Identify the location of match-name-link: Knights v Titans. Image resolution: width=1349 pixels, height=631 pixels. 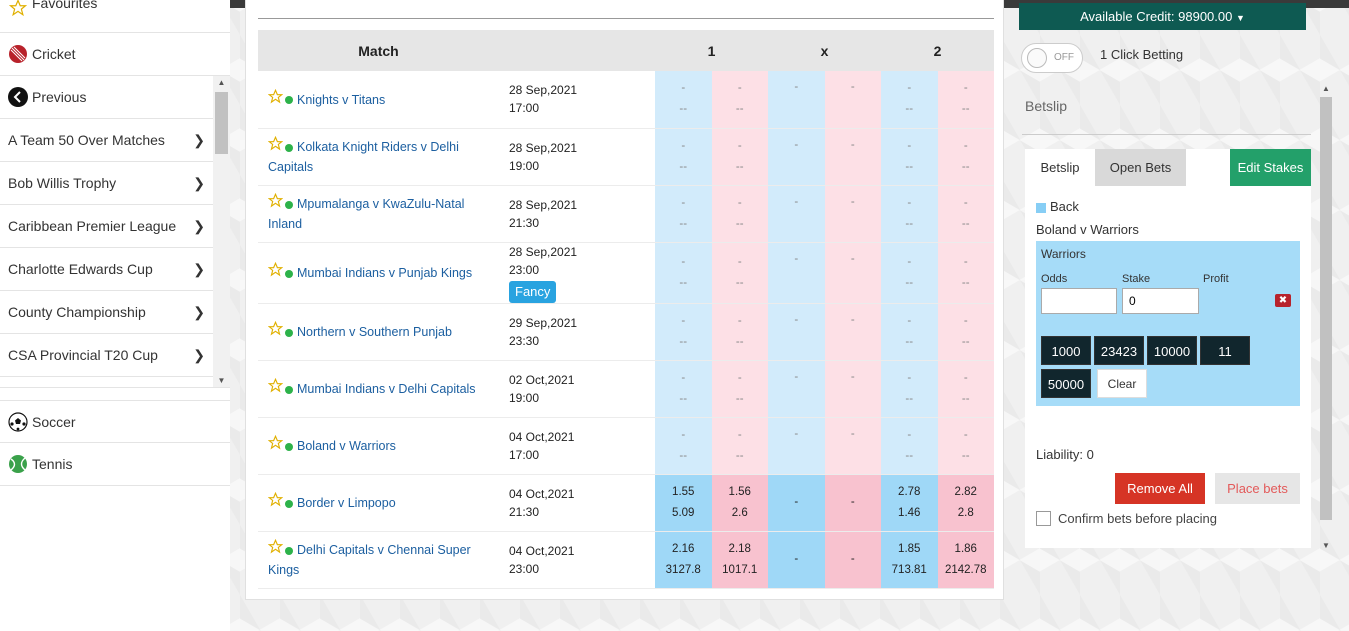
(341, 100).